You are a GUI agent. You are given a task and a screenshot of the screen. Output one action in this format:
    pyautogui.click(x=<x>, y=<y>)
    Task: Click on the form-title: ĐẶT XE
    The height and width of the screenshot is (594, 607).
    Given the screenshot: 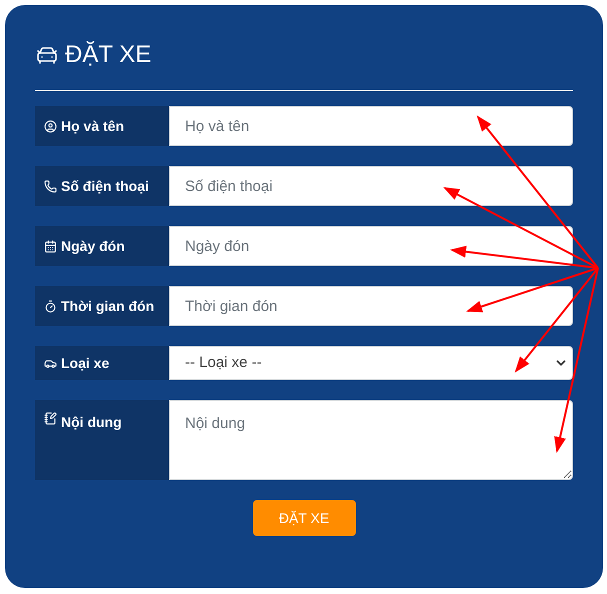 What is the action you would take?
    pyautogui.click(x=108, y=55)
    